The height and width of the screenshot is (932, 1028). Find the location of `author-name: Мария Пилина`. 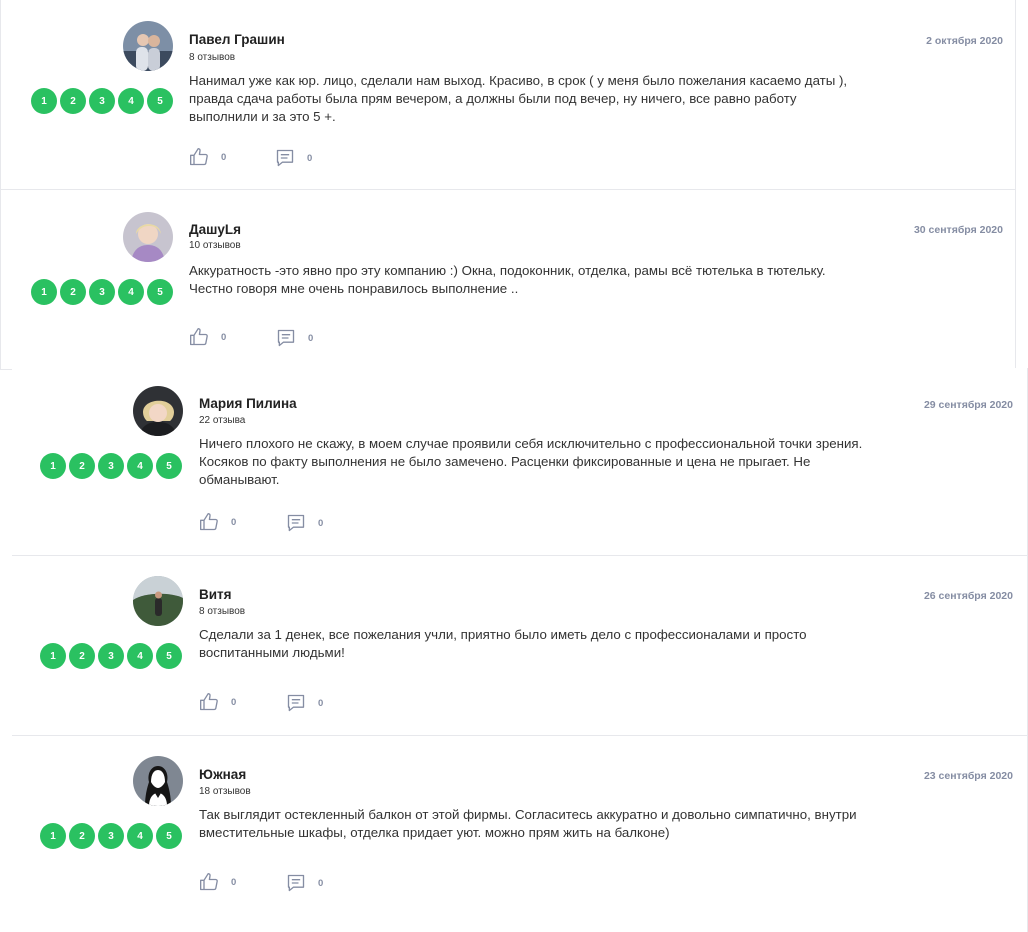

author-name: Мария Пилина is located at coordinates (248, 403).